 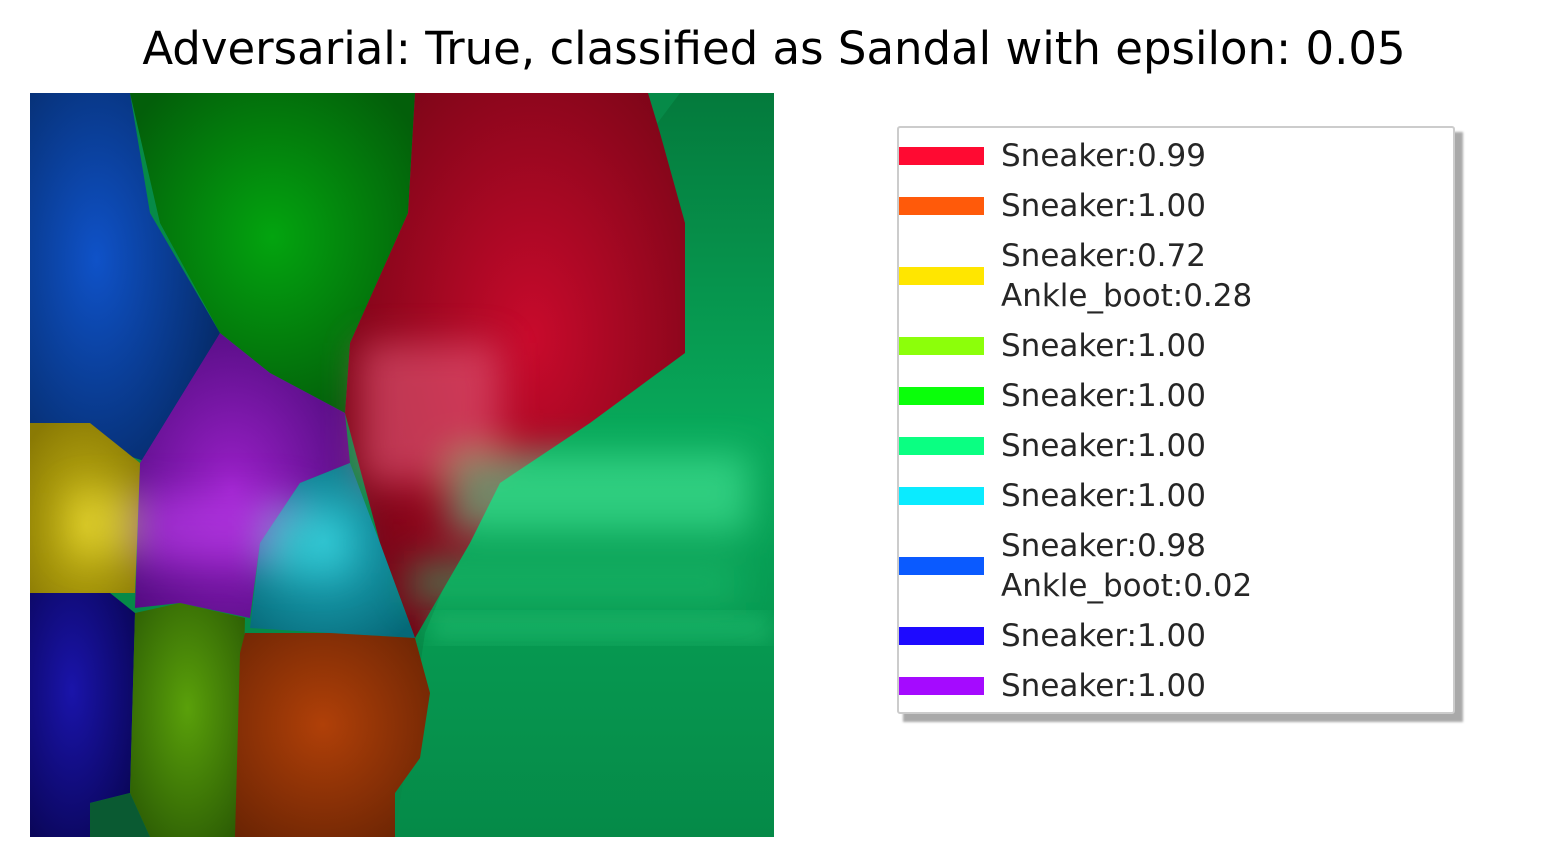 I want to click on legend-label-line: Ankle_boot:0.02, so click(x=1127, y=586).